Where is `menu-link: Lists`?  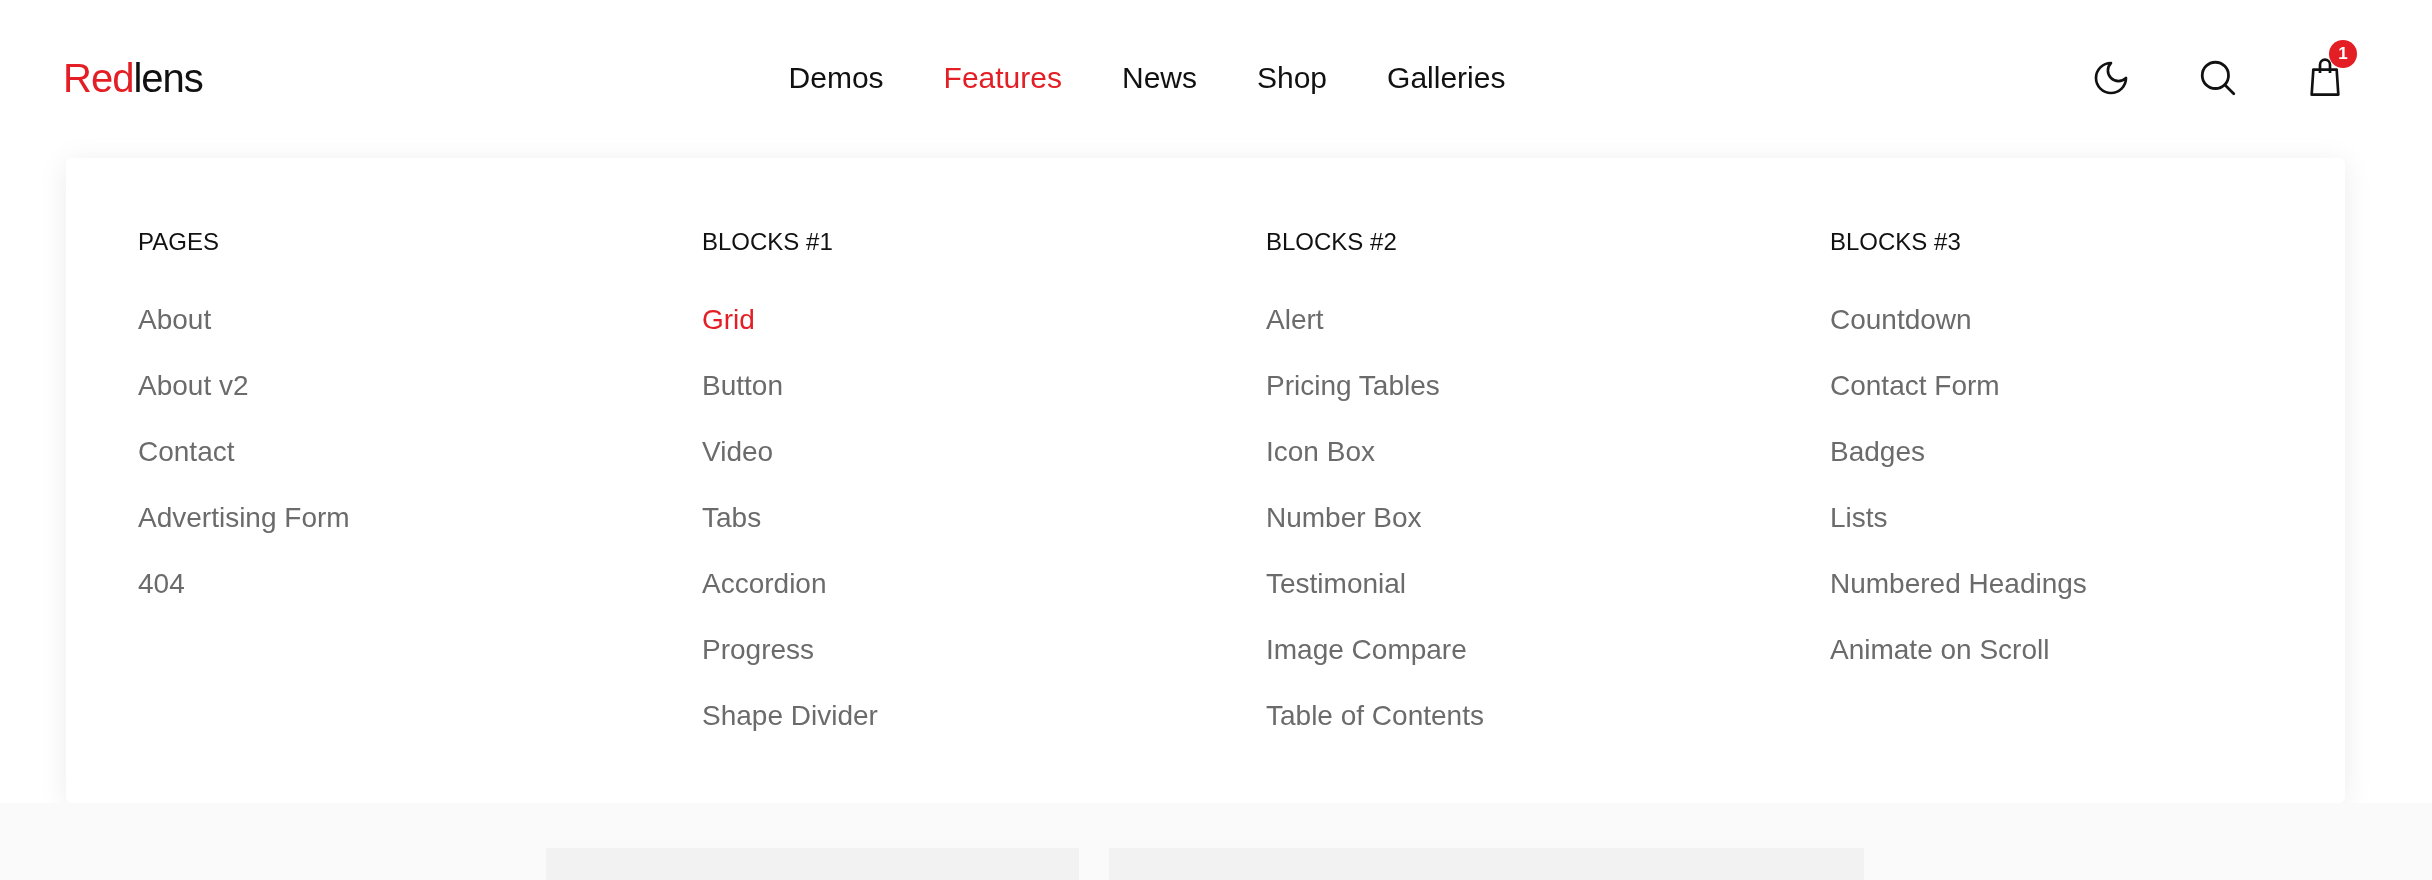
menu-link: Lists is located at coordinates (1859, 533).